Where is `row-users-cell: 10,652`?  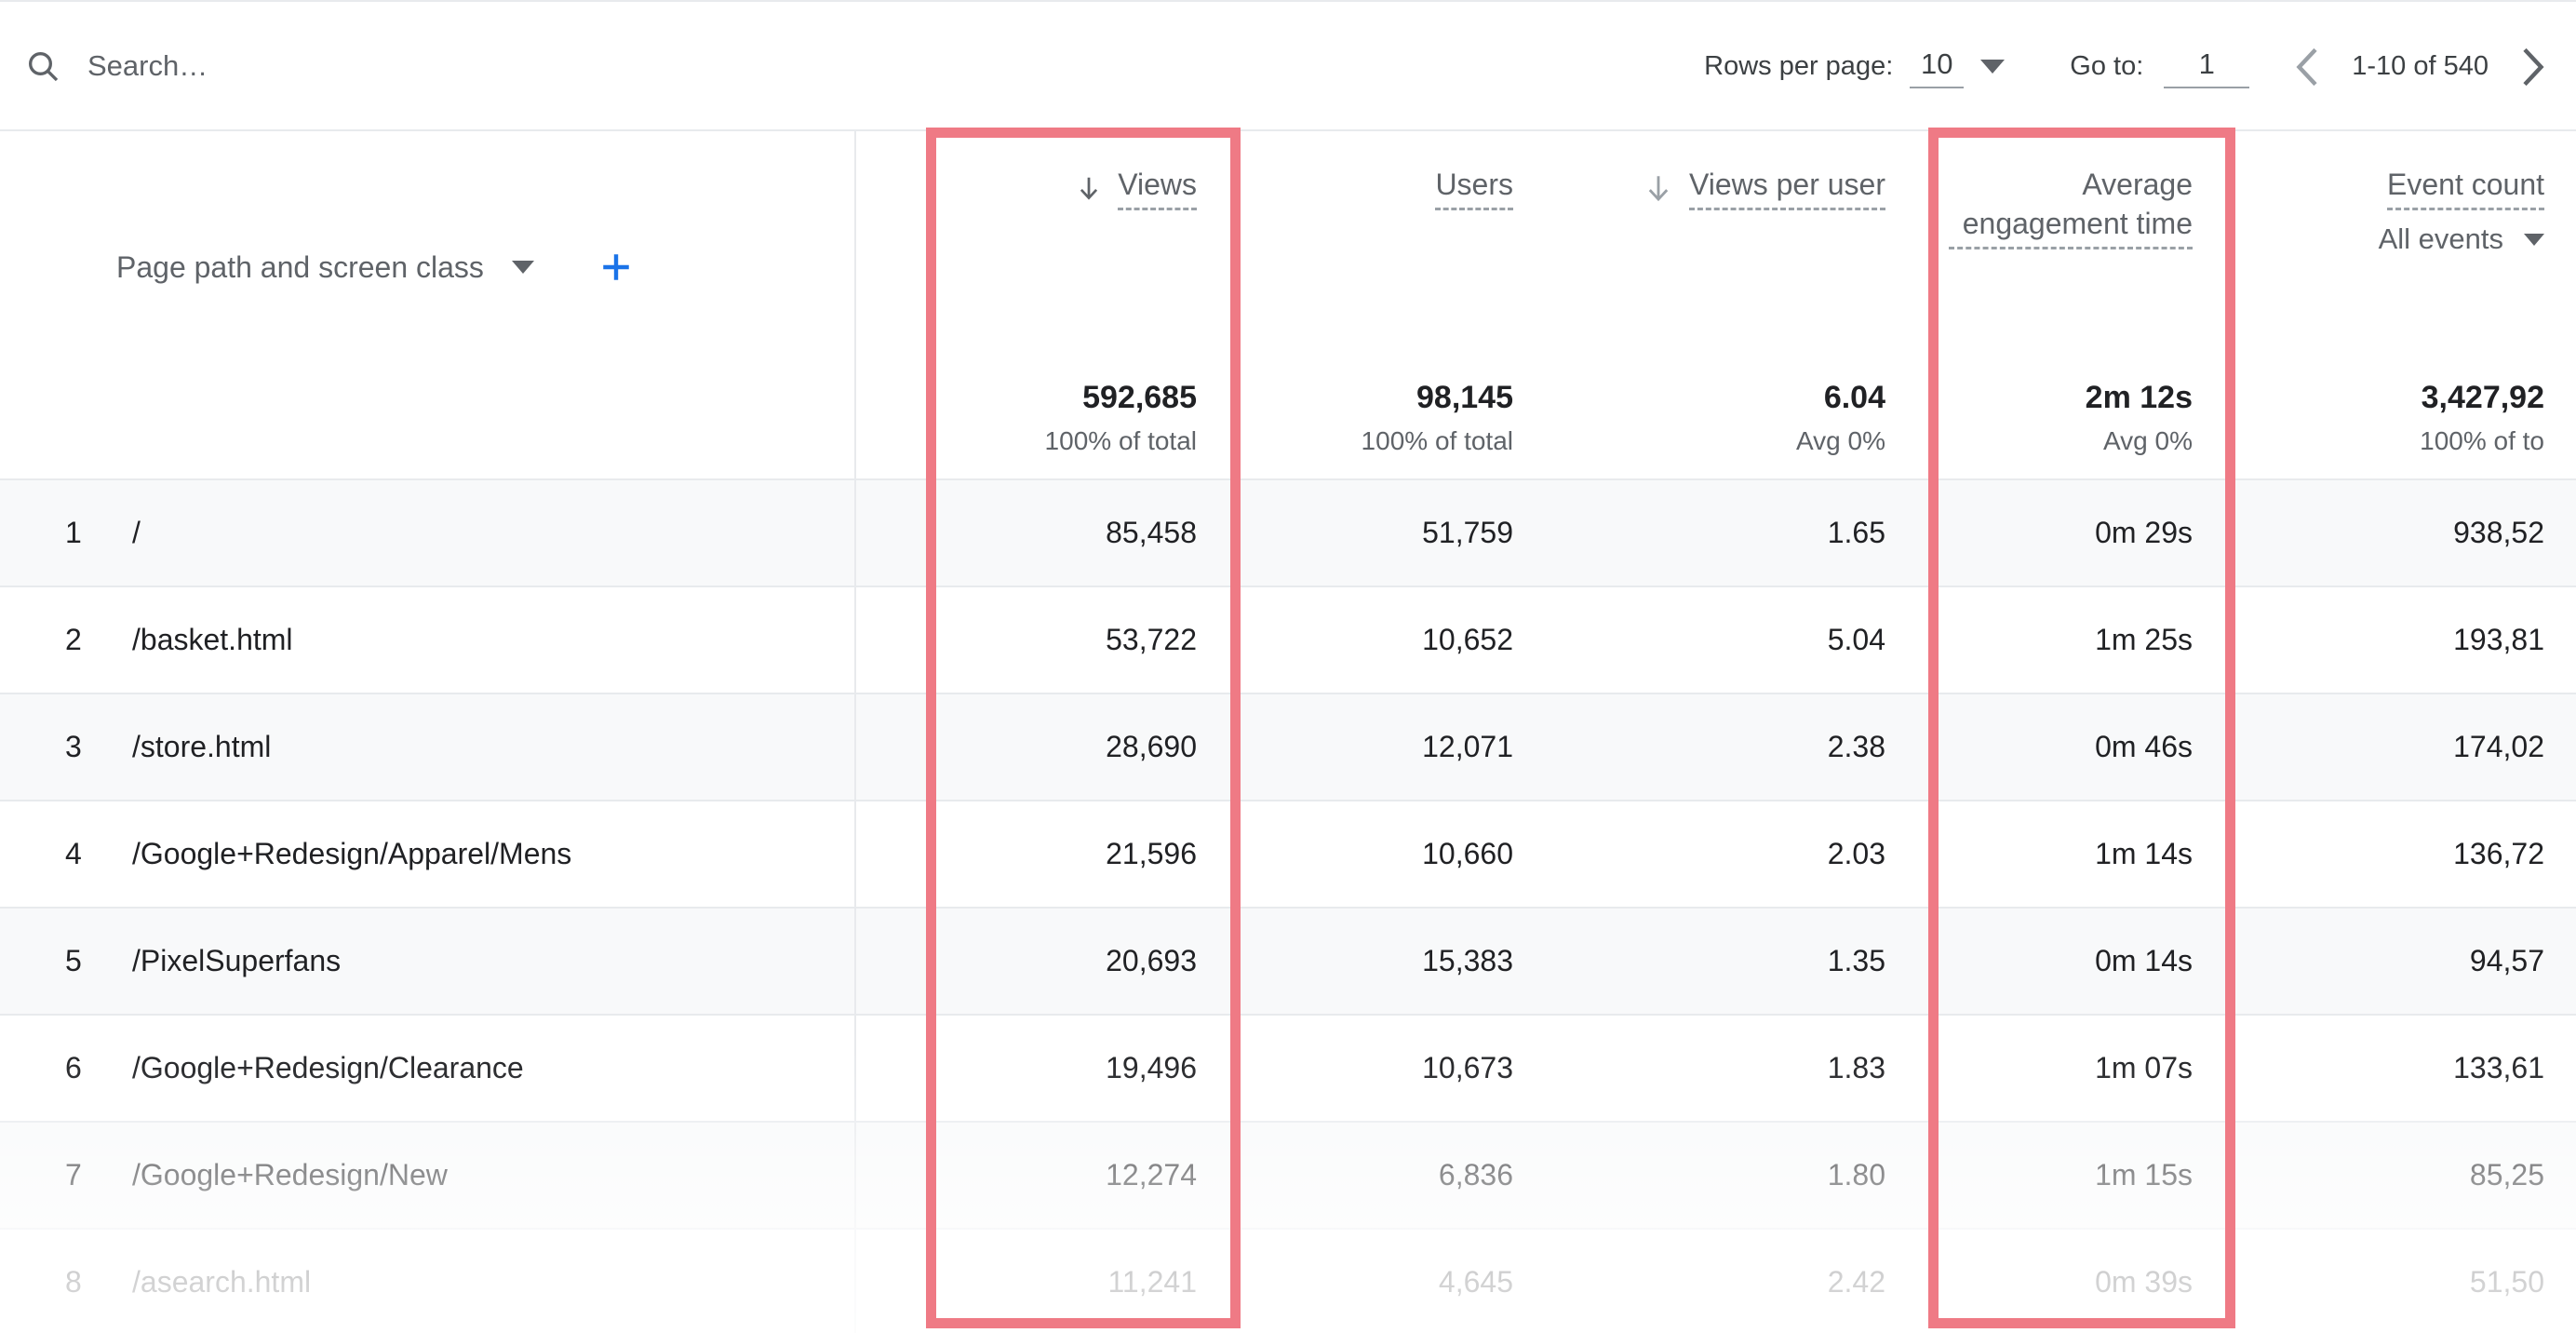 row-users-cell: 10,652 is located at coordinates (1467, 640).